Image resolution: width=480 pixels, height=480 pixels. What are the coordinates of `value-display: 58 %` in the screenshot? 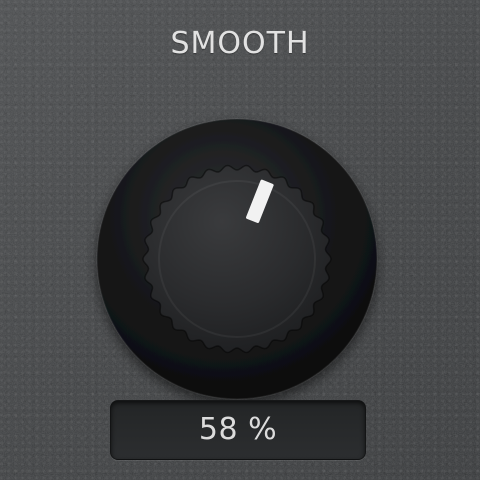 It's located at (238, 430).